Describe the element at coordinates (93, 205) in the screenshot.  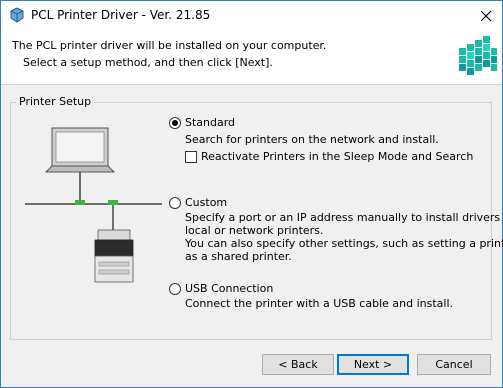
I see `network-illustration` at that location.